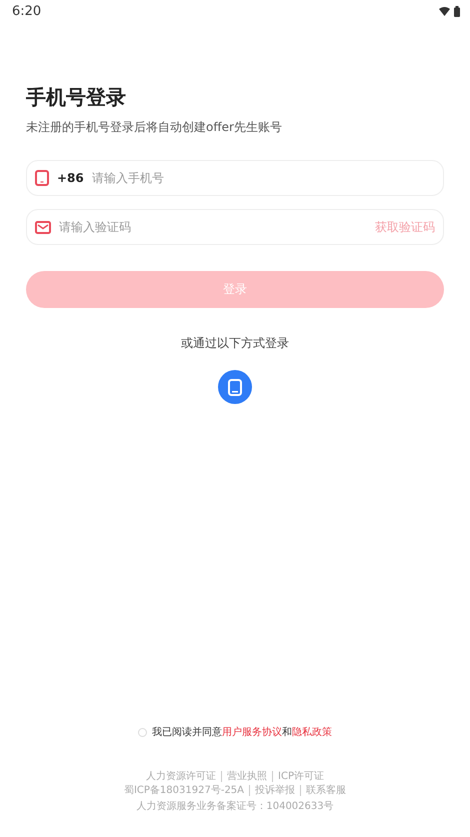 This screenshot has height=837, width=470. What do you see at coordinates (405, 227) in the screenshot?
I see `get-code-link: 获取验证码` at bounding box center [405, 227].